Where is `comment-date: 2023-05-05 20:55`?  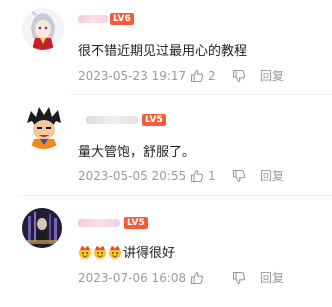
comment-date: 2023-05-05 20:55 is located at coordinates (132, 175).